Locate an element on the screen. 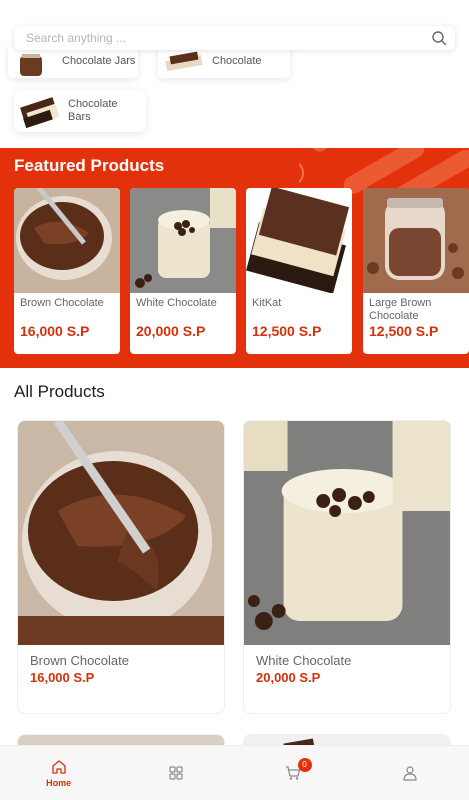 This screenshot has width=469, height=800. home-icon is located at coordinates (58, 766).